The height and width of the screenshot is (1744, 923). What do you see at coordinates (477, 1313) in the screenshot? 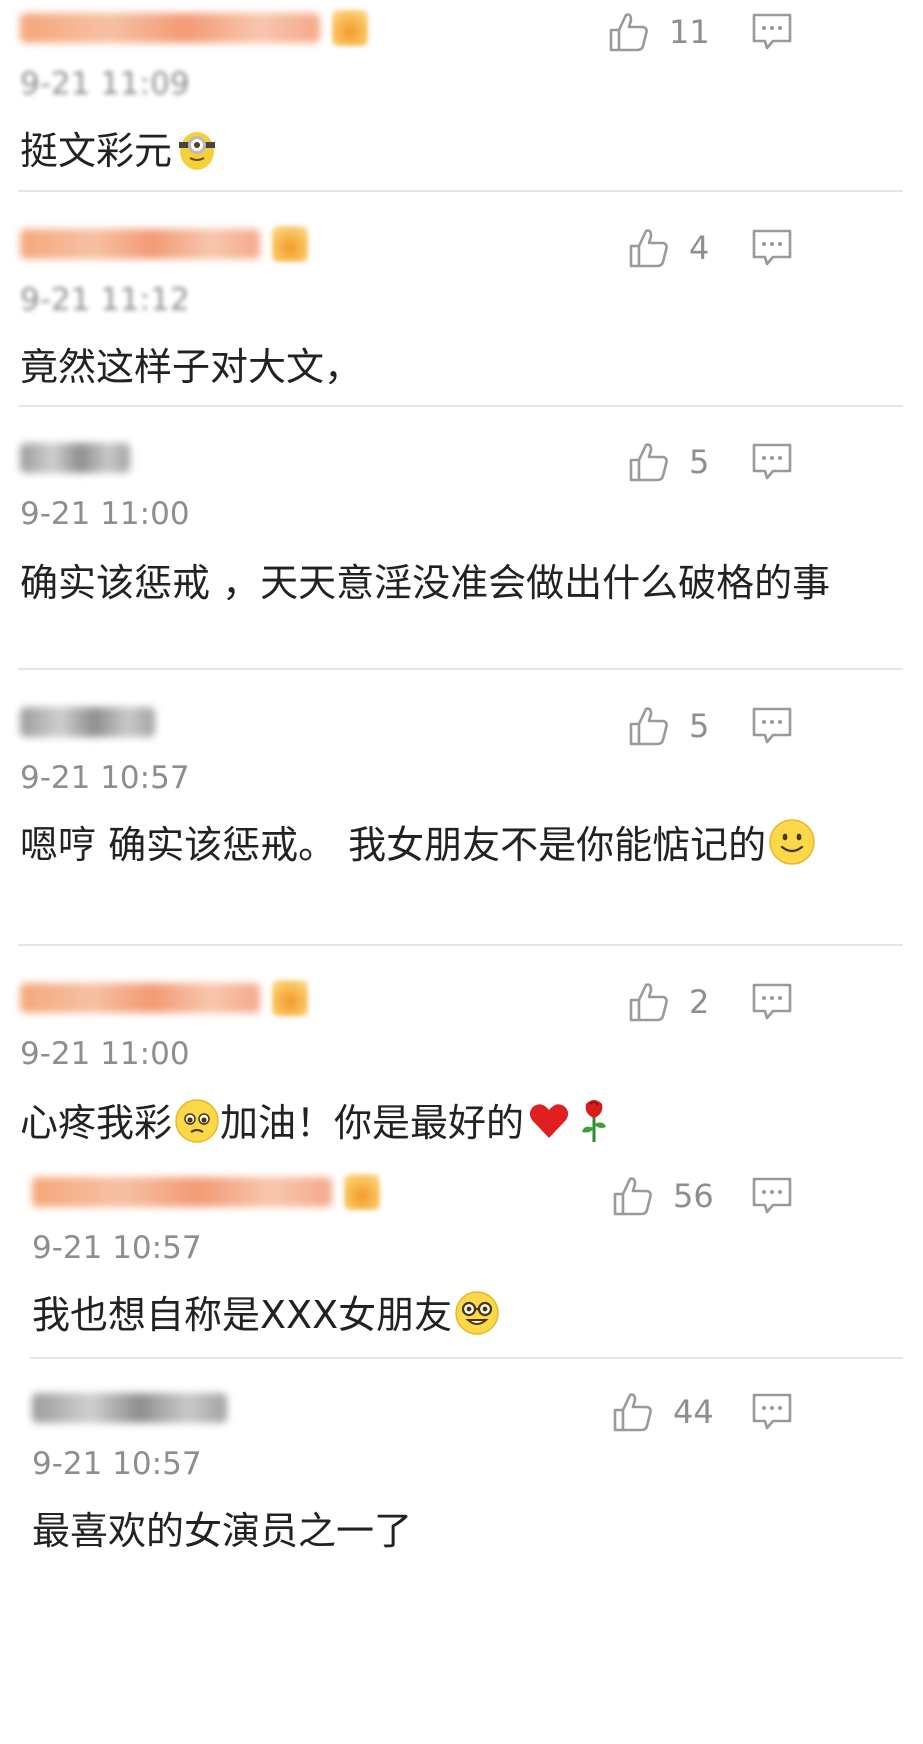
I see `nerd-emoji` at bounding box center [477, 1313].